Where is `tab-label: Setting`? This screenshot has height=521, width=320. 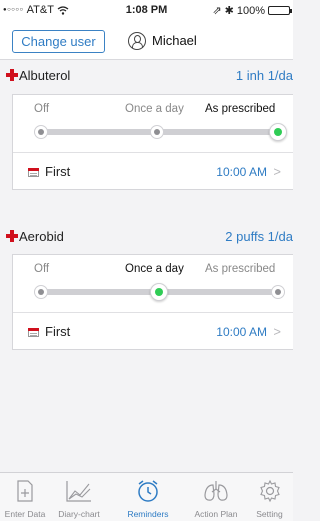
tab-label: Setting is located at coordinates (269, 514).